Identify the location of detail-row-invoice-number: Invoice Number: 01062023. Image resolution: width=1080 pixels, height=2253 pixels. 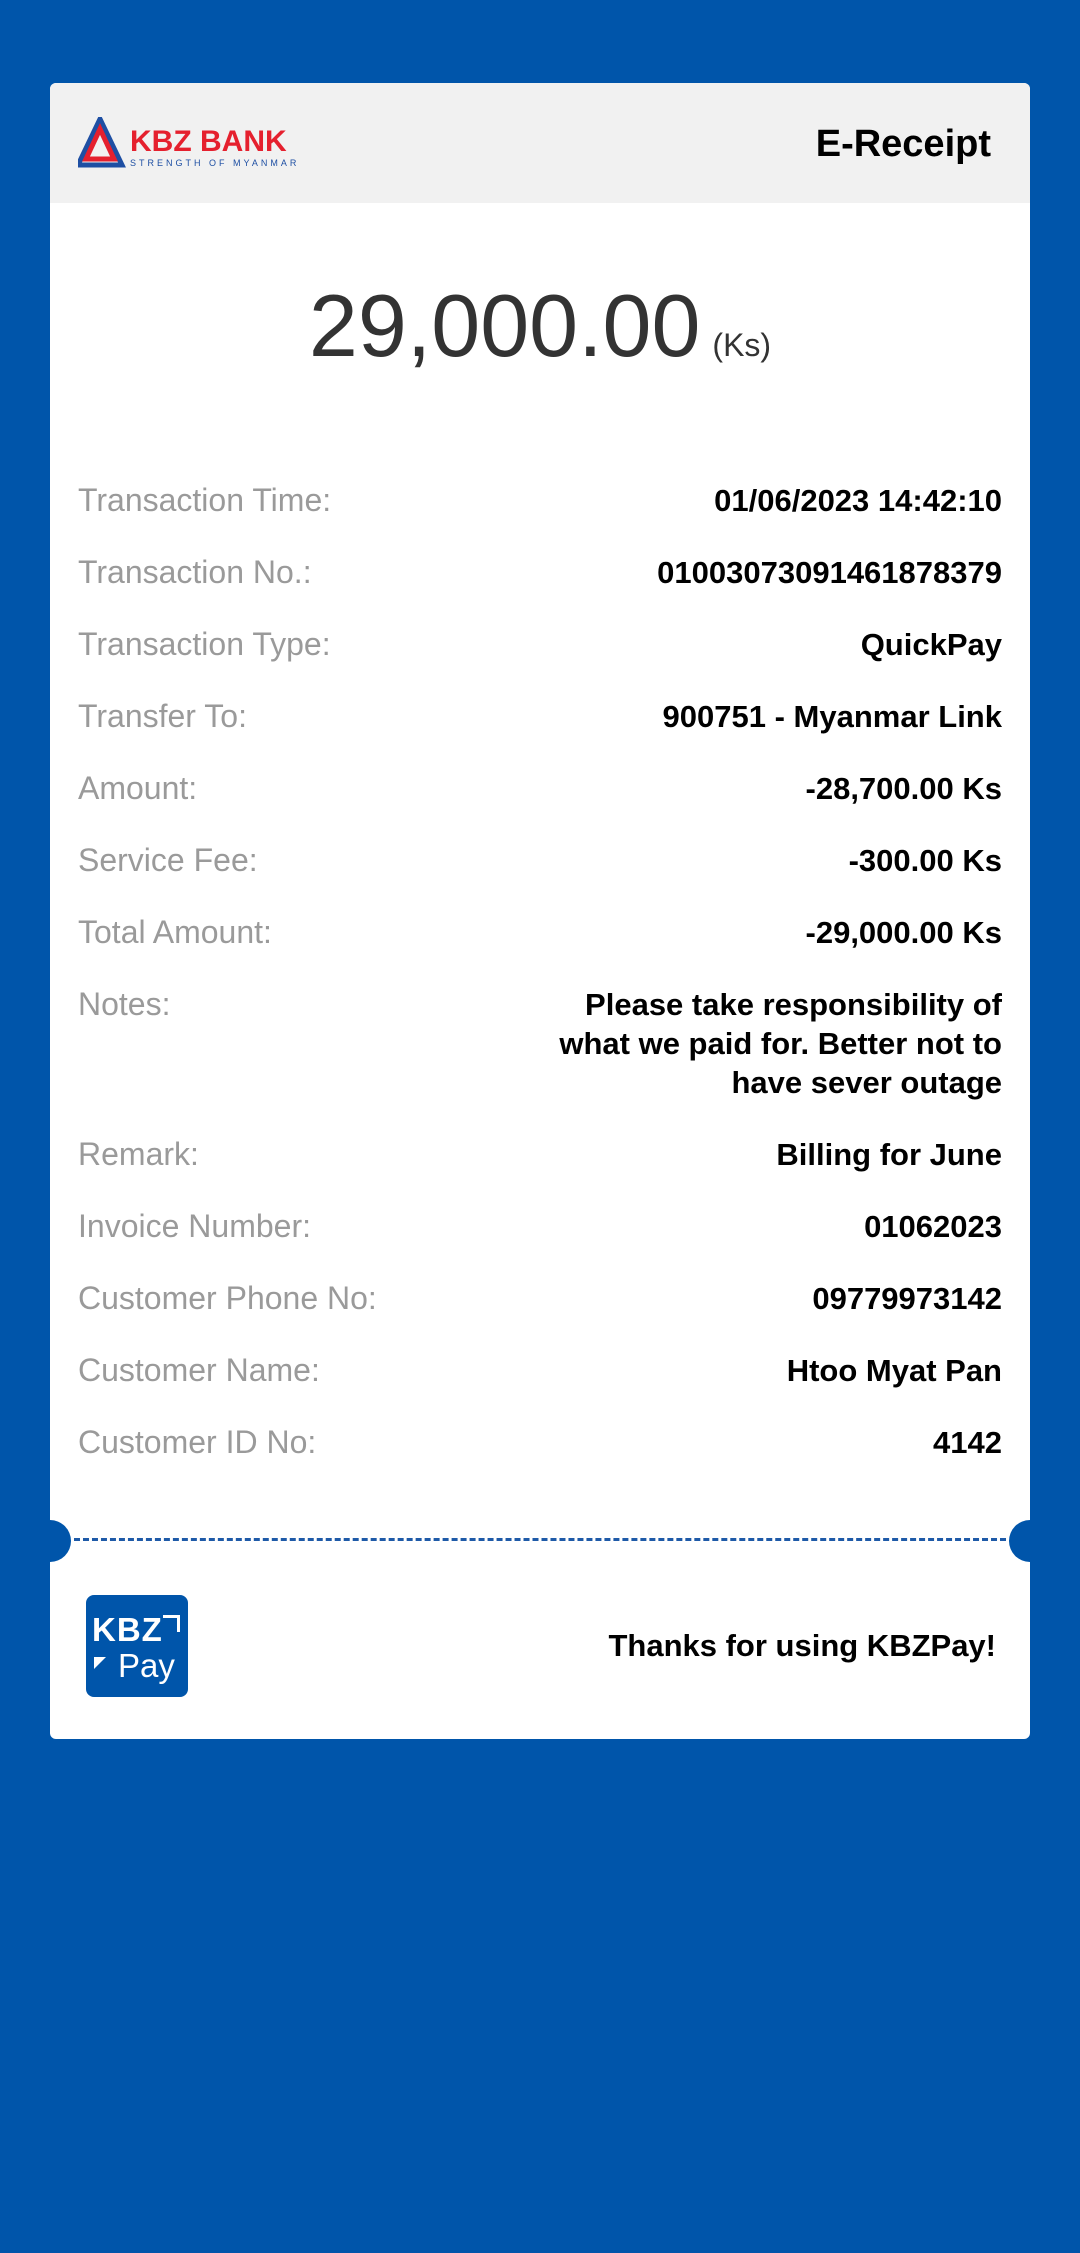
(540, 1226).